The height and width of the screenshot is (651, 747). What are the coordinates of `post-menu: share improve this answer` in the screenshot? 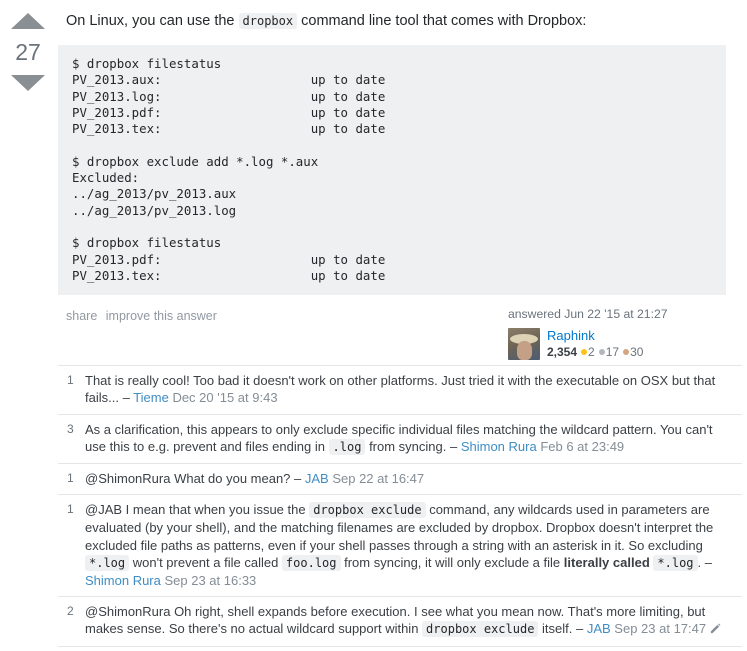 It's located at (144, 316).